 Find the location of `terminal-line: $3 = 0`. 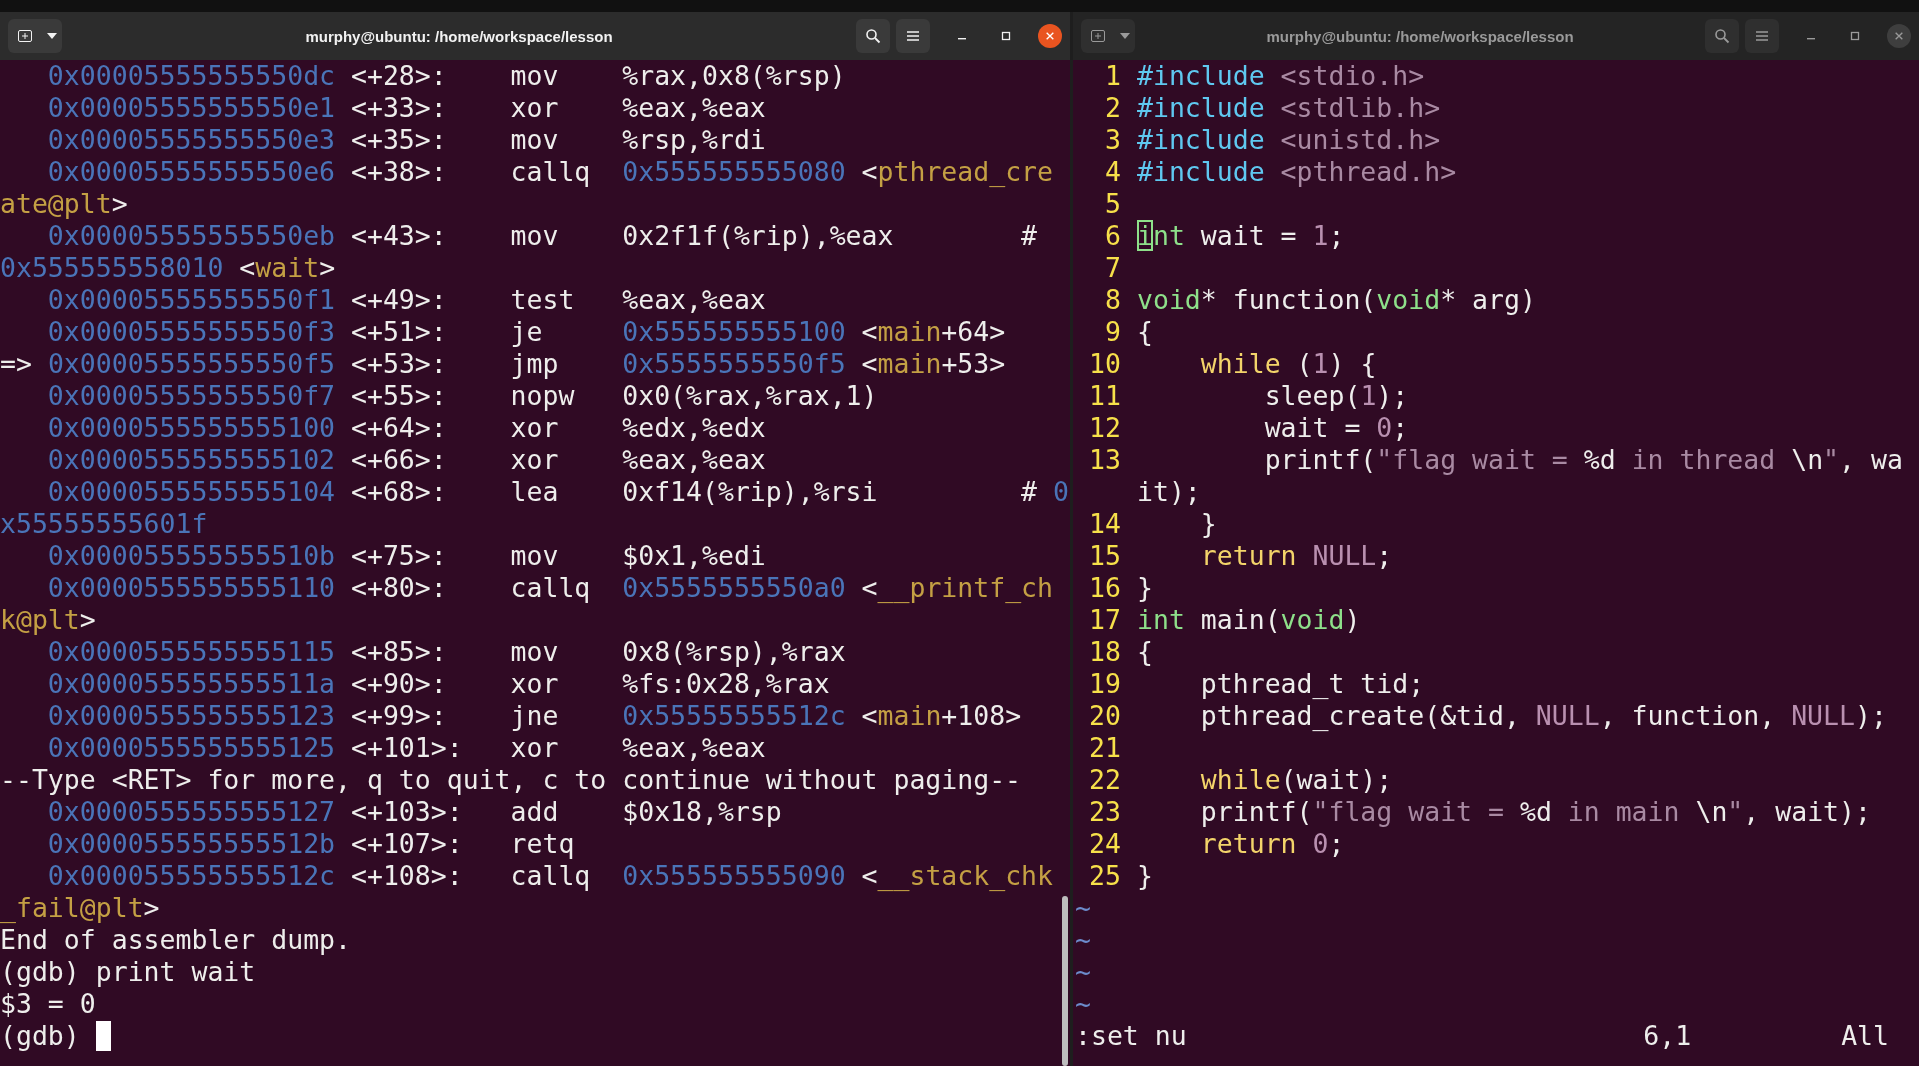

terminal-line: $3 = 0 is located at coordinates (48, 1004).